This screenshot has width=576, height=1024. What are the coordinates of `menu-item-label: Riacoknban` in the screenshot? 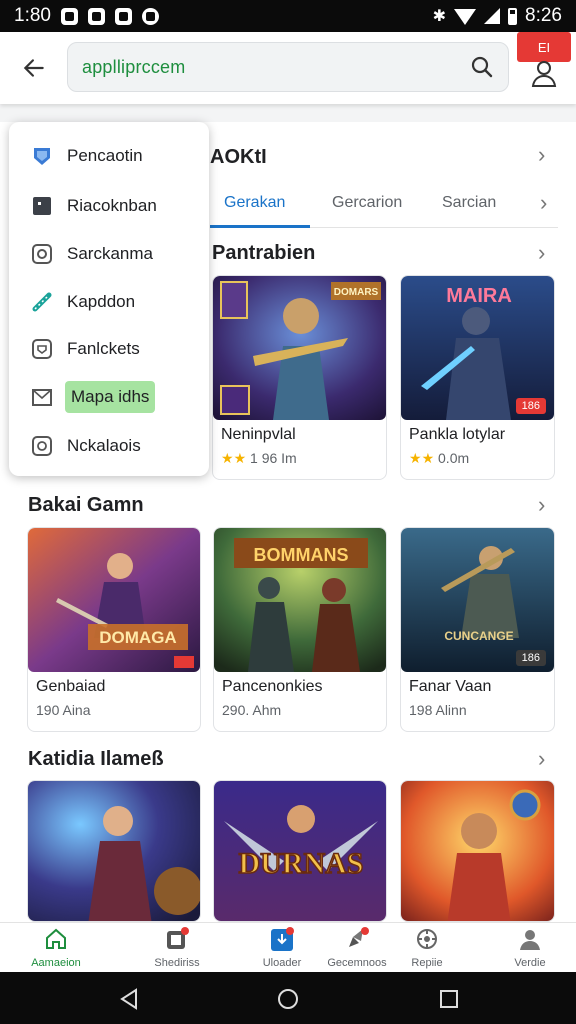 It's located at (112, 205).